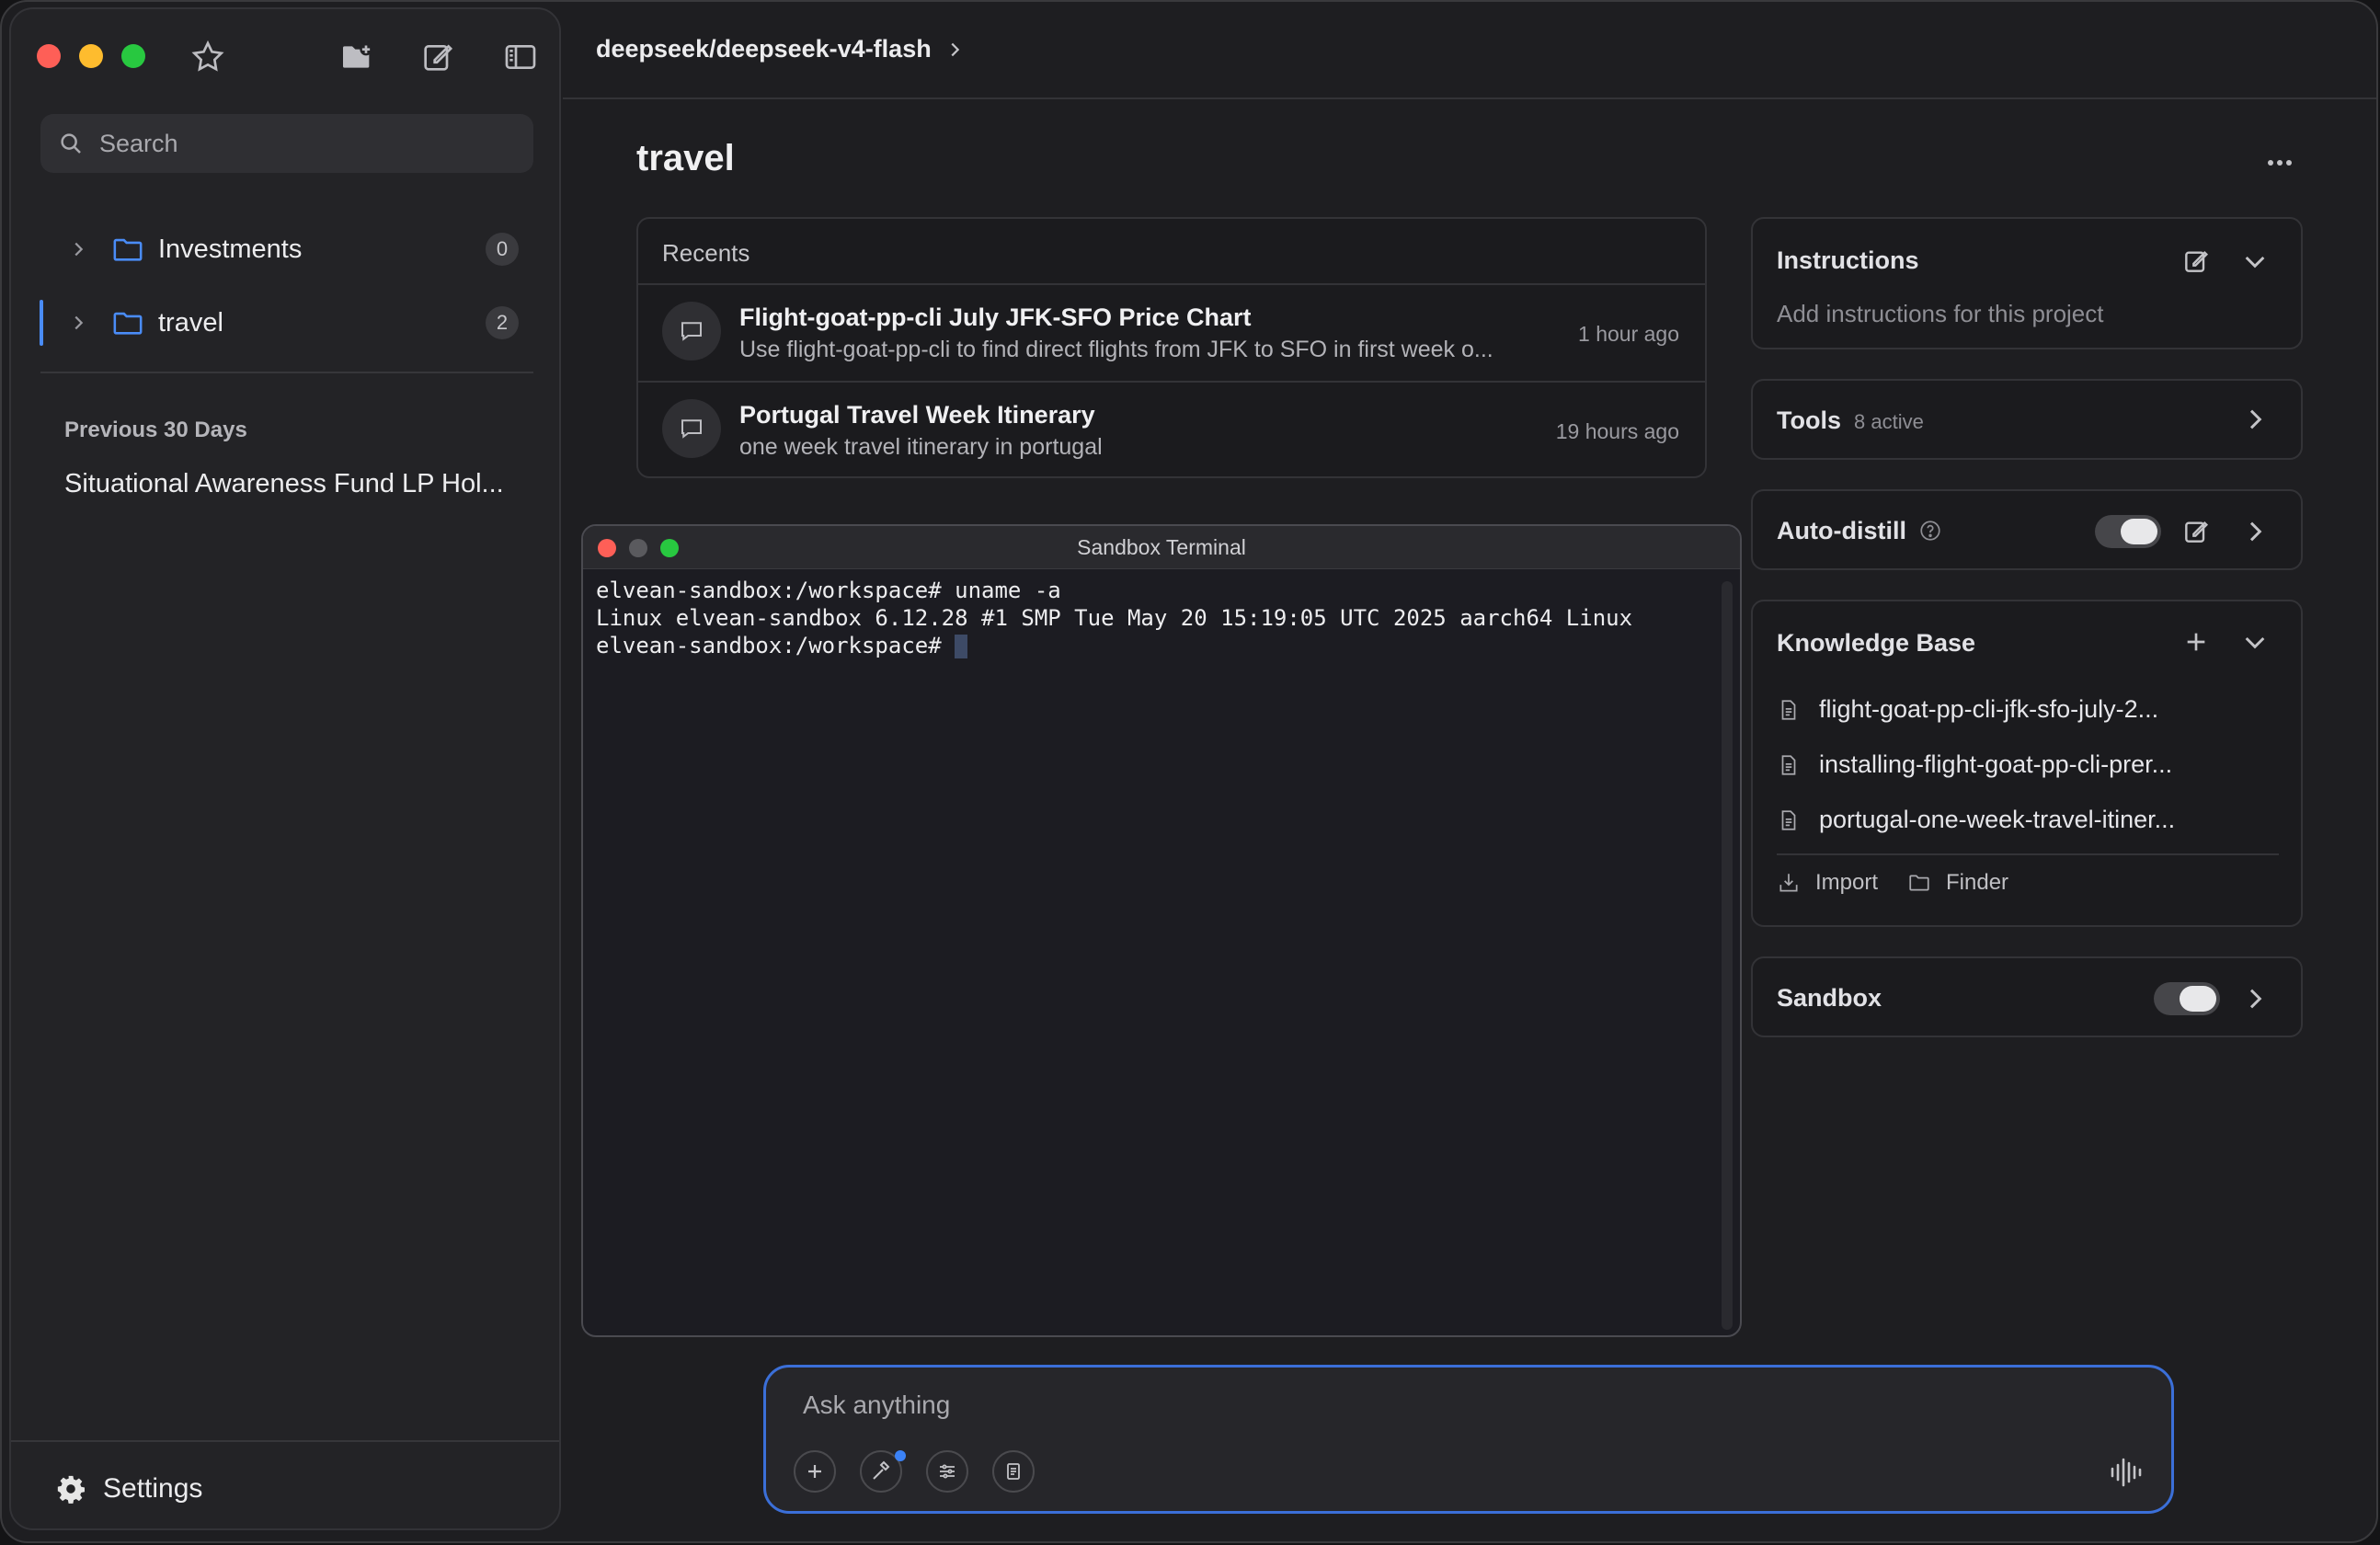 The height and width of the screenshot is (1545, 2380). What do you see at coordinates (1930, 531) in the screenshot?
I see `help-icon` at bounding box center [1930, 531].